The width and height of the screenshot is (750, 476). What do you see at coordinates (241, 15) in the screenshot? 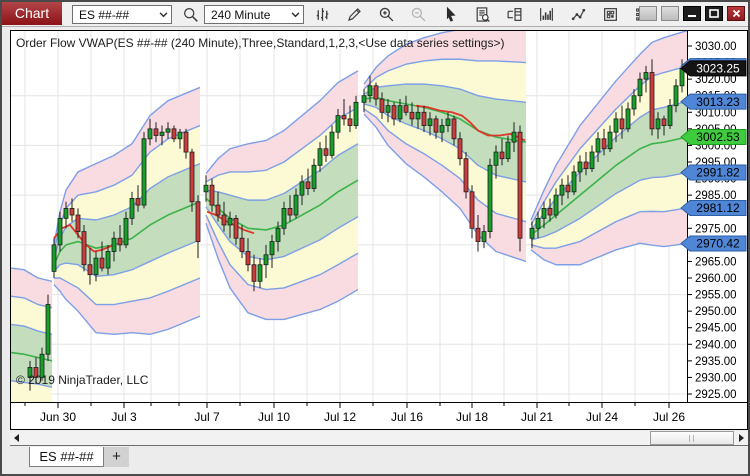
I see `interval-value: 240 Minute` at bounding box center [241, 15].